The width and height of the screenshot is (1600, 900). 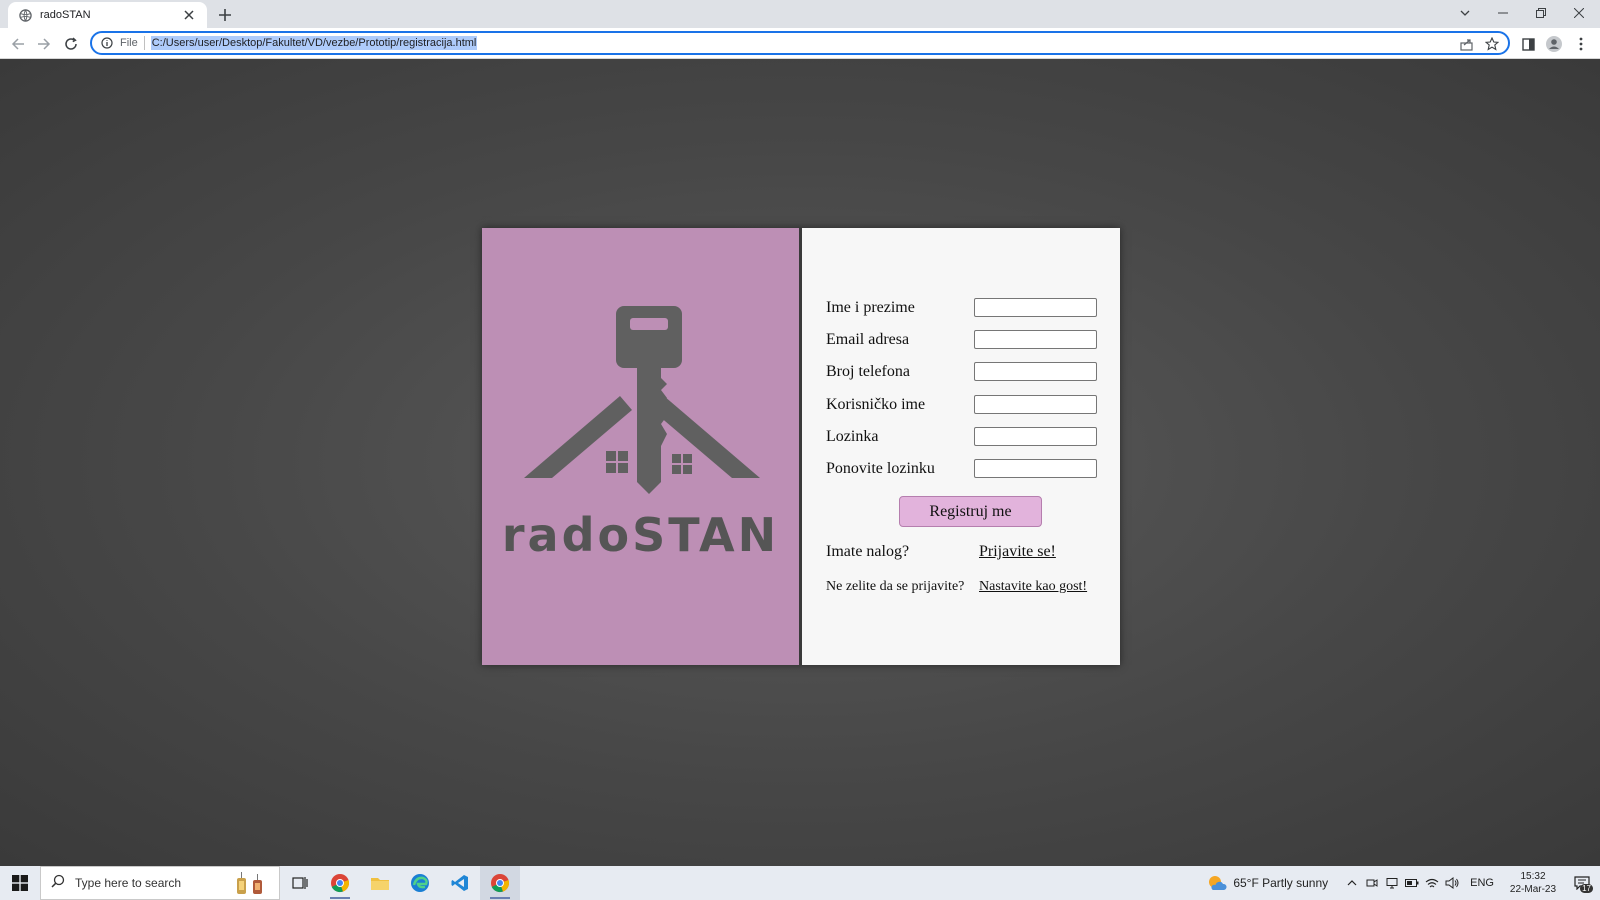 I want to click on notification-count: 17, so click(x=1586, y=888).